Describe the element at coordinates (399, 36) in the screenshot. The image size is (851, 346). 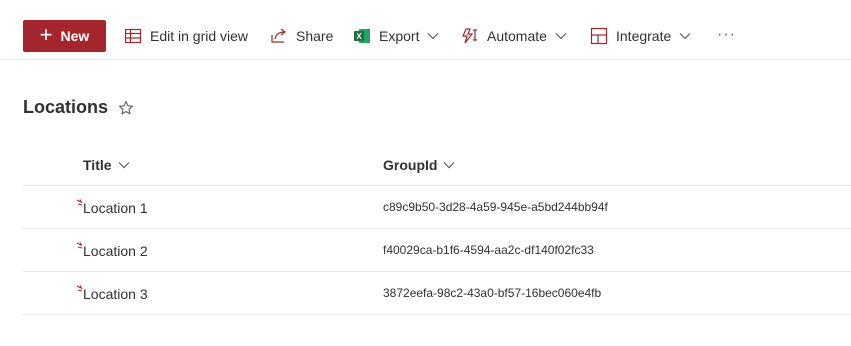
I see `export-label: Export` at that location.